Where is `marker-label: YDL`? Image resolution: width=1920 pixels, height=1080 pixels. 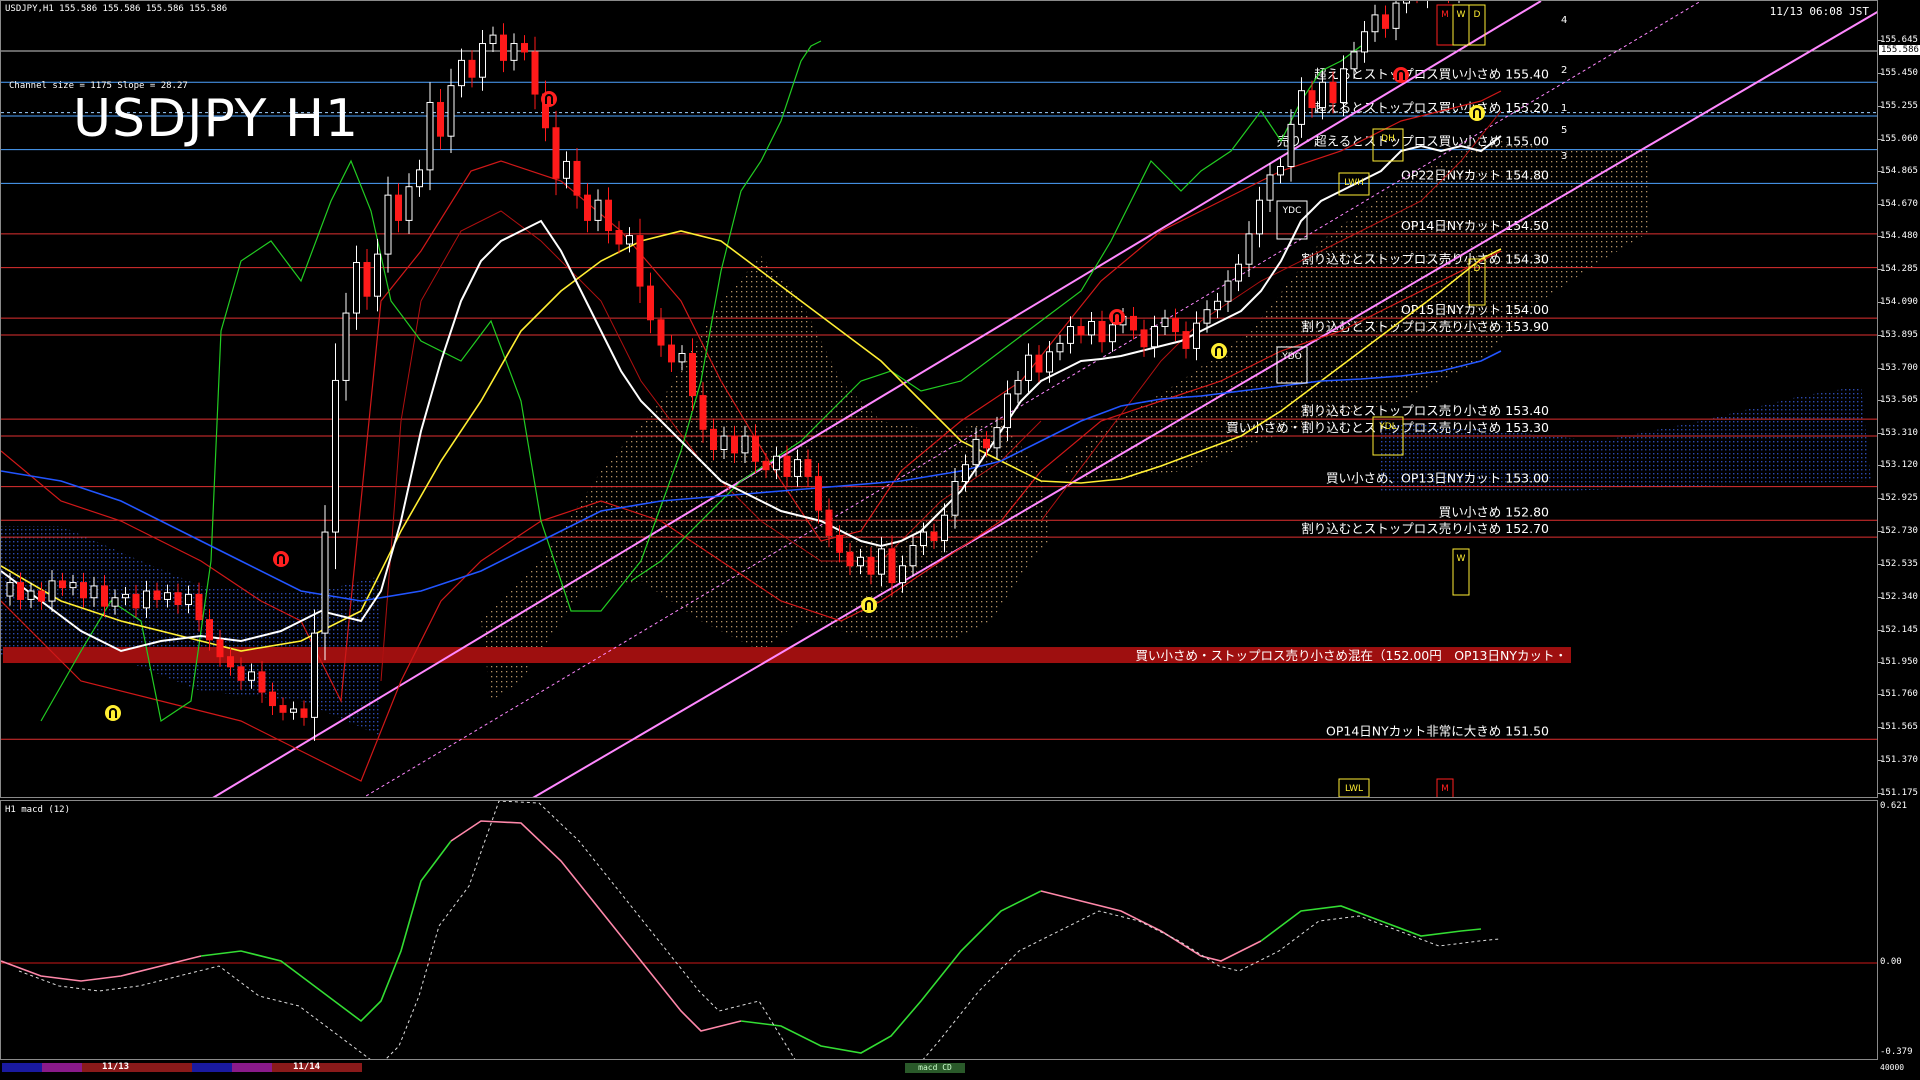 marker-label: YDL is located at coordinates (1387, 427).